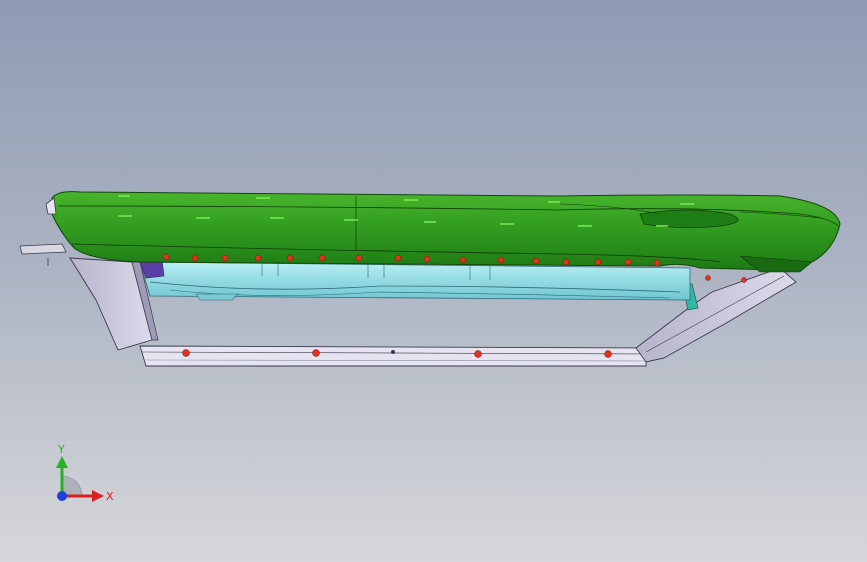  I want to click on y-axis-label: Y, so click(61, 449).